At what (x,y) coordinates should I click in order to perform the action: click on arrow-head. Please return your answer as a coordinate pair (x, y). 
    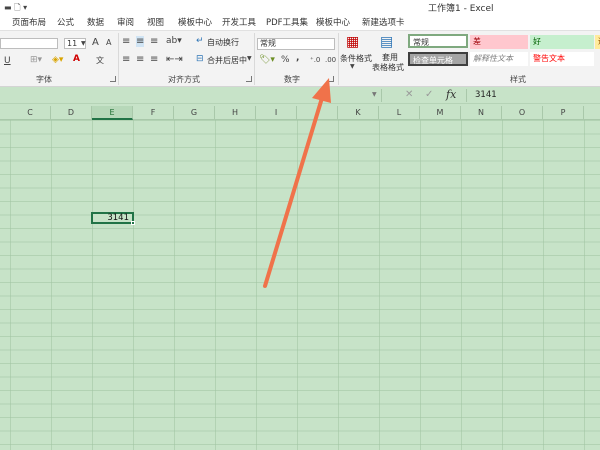
    Looking at the image, I should click on (321, 90).